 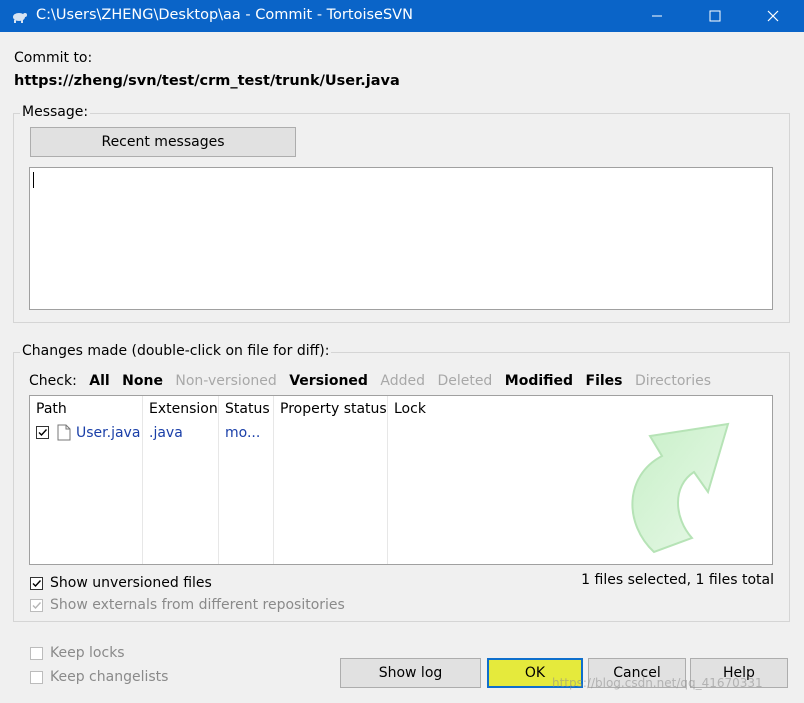 What do you see at coordinates (20, 18) in the screenshot?
I see `tortoise-icon` at bounding box center [20, 18].